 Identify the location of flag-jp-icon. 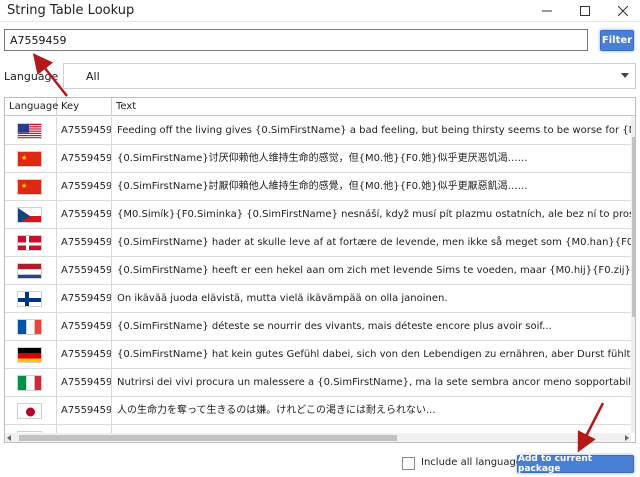
(29, 411).